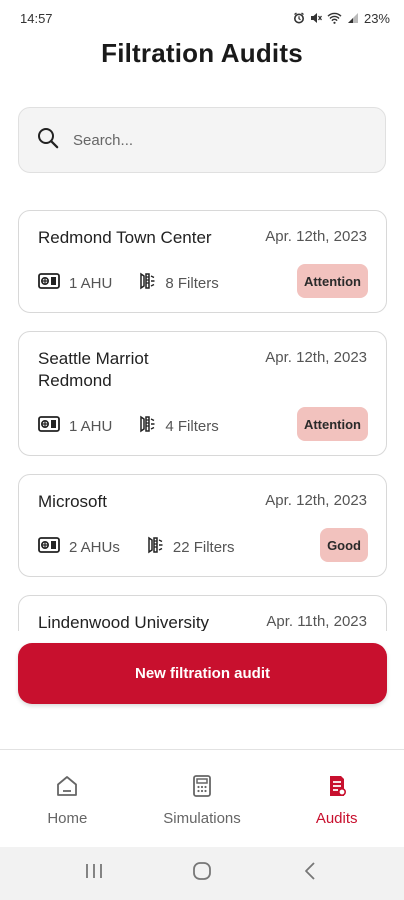  I want to click on recent-apps-icon, so click(94, 873).